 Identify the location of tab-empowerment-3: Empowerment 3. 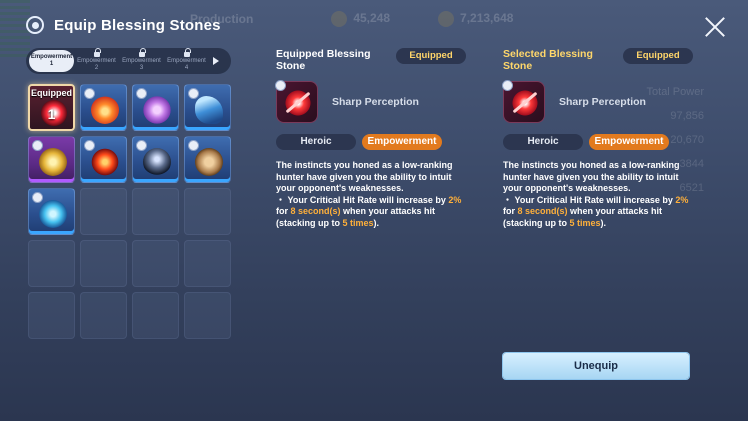
(141, 59).